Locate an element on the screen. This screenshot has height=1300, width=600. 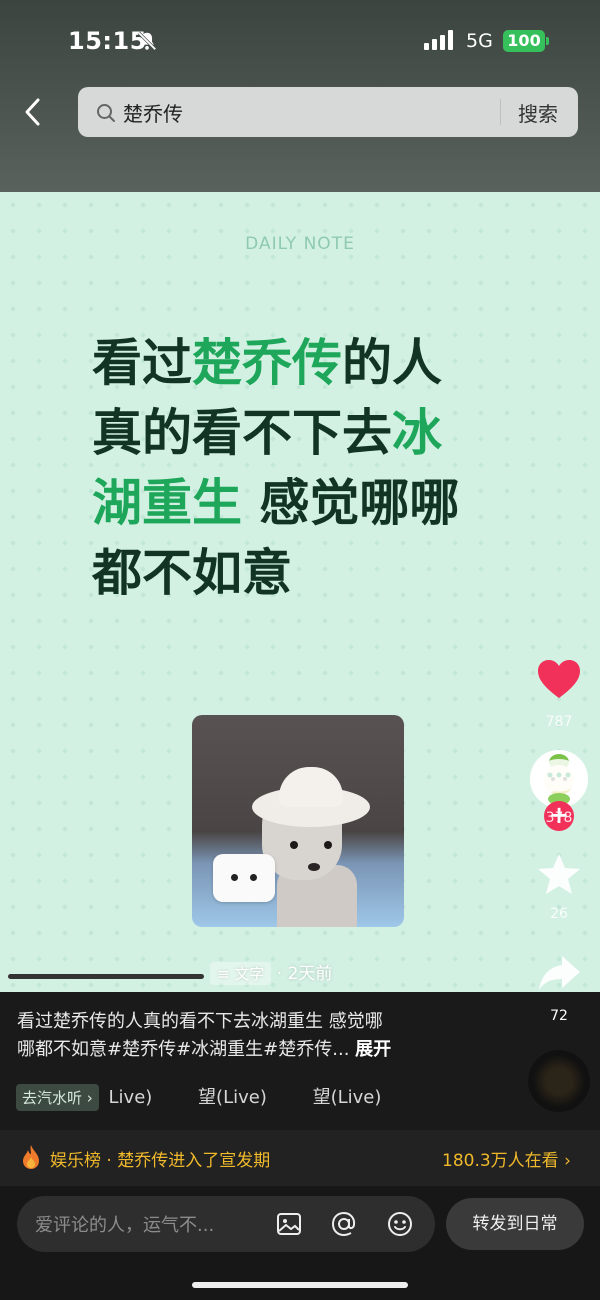
fire-icon is located at coordinates (31, 1157).